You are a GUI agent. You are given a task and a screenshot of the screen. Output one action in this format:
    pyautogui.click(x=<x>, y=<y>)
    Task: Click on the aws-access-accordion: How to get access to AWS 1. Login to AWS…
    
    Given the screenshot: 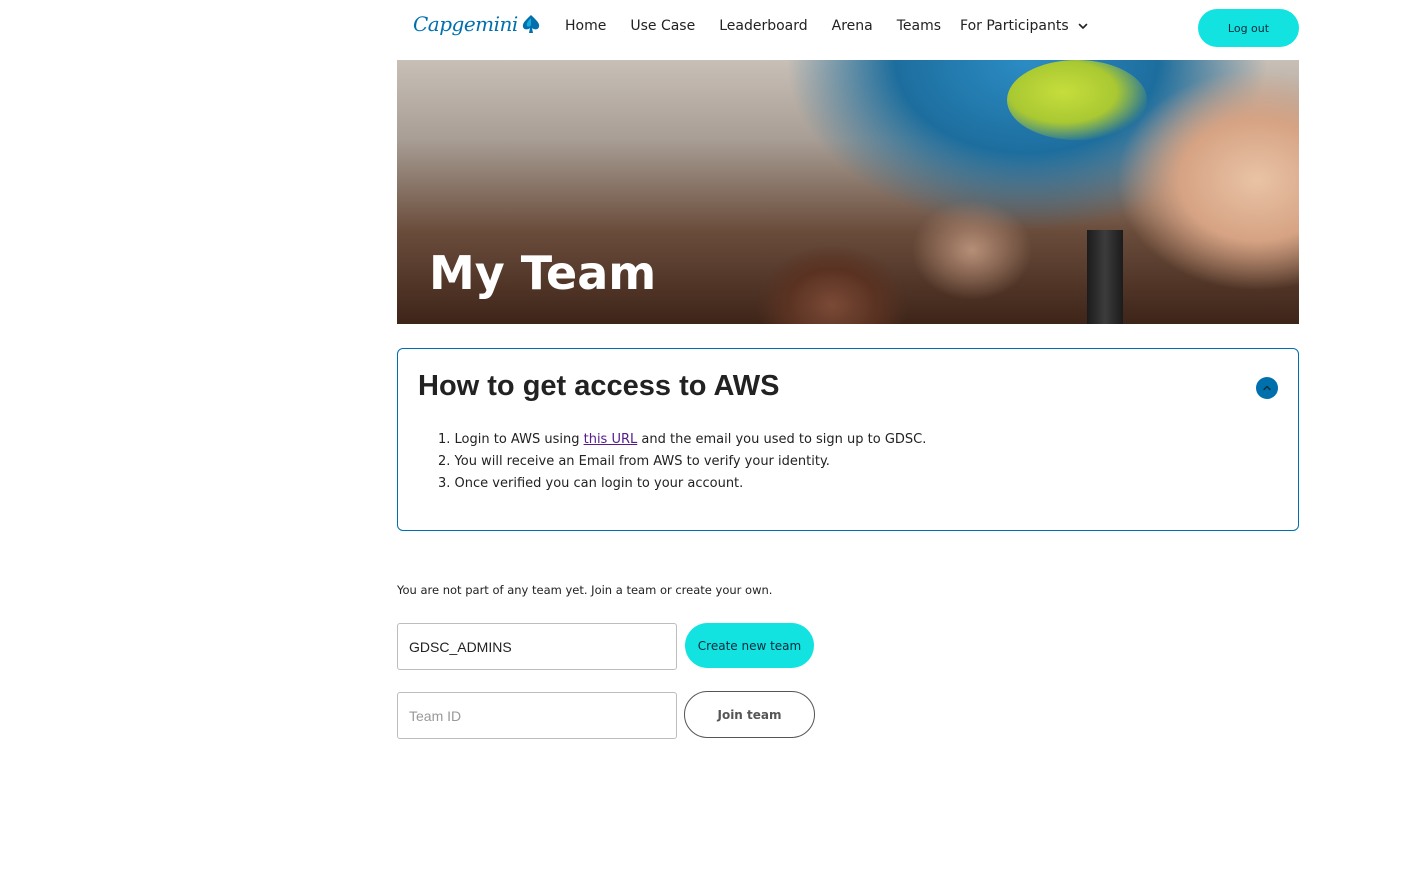 What is the action you would take?
    pyautogui.click(x=848, y=439)
    